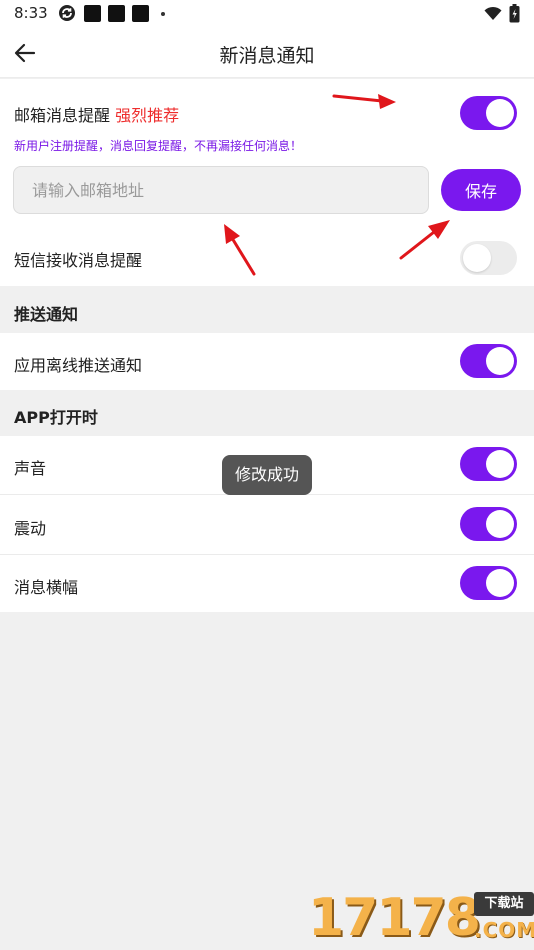 This screenshot has width=534, height=950. I want to click on watermark-domain: .COM, so click(504, 930).